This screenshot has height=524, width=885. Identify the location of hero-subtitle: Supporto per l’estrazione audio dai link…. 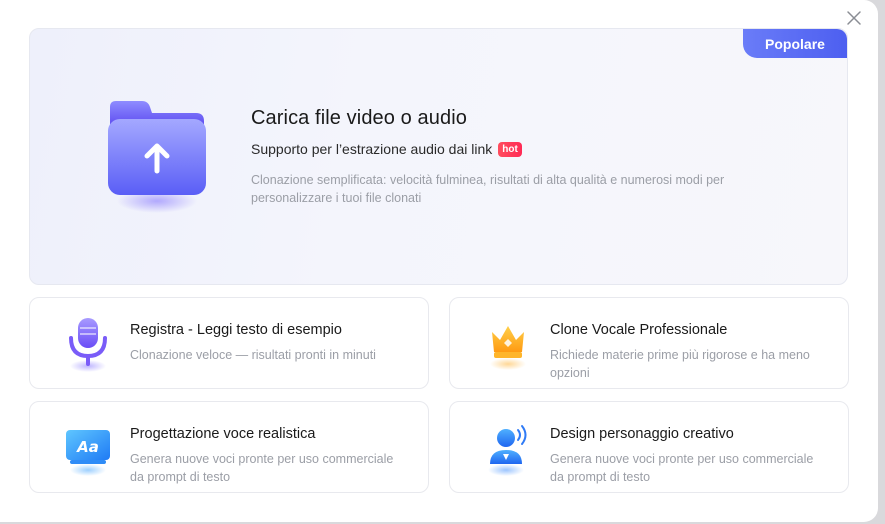
(386, 149).